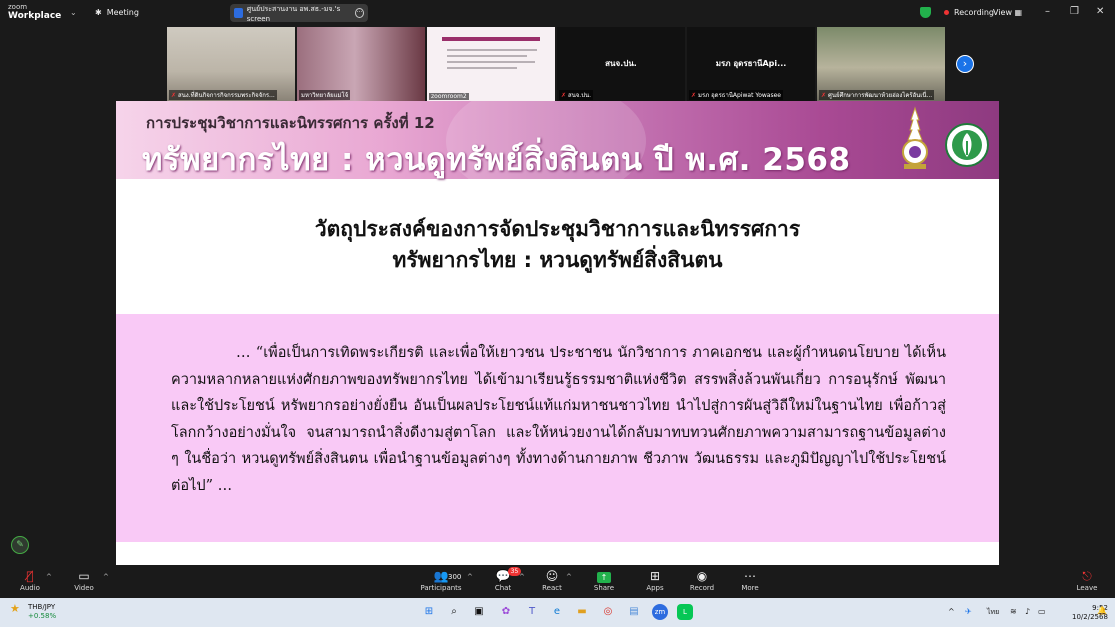 The width and height of the screenshot is (1115, 627). Describe the element at coordinates (491, 39) in the screenshot. I see `doc-header` at that location.